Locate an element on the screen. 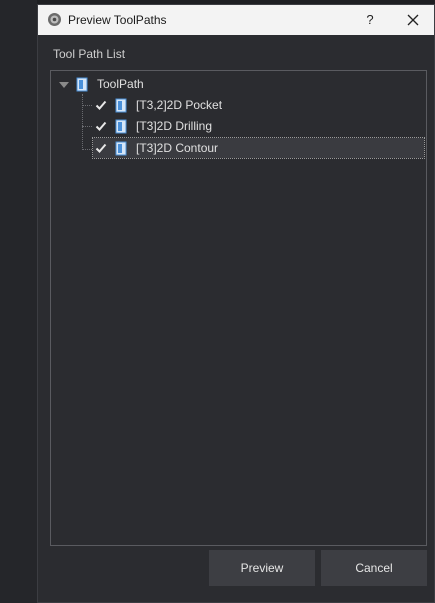 This screenshot has height=603, width=435. preview-button: Preview is located at coordinates (262, 568).